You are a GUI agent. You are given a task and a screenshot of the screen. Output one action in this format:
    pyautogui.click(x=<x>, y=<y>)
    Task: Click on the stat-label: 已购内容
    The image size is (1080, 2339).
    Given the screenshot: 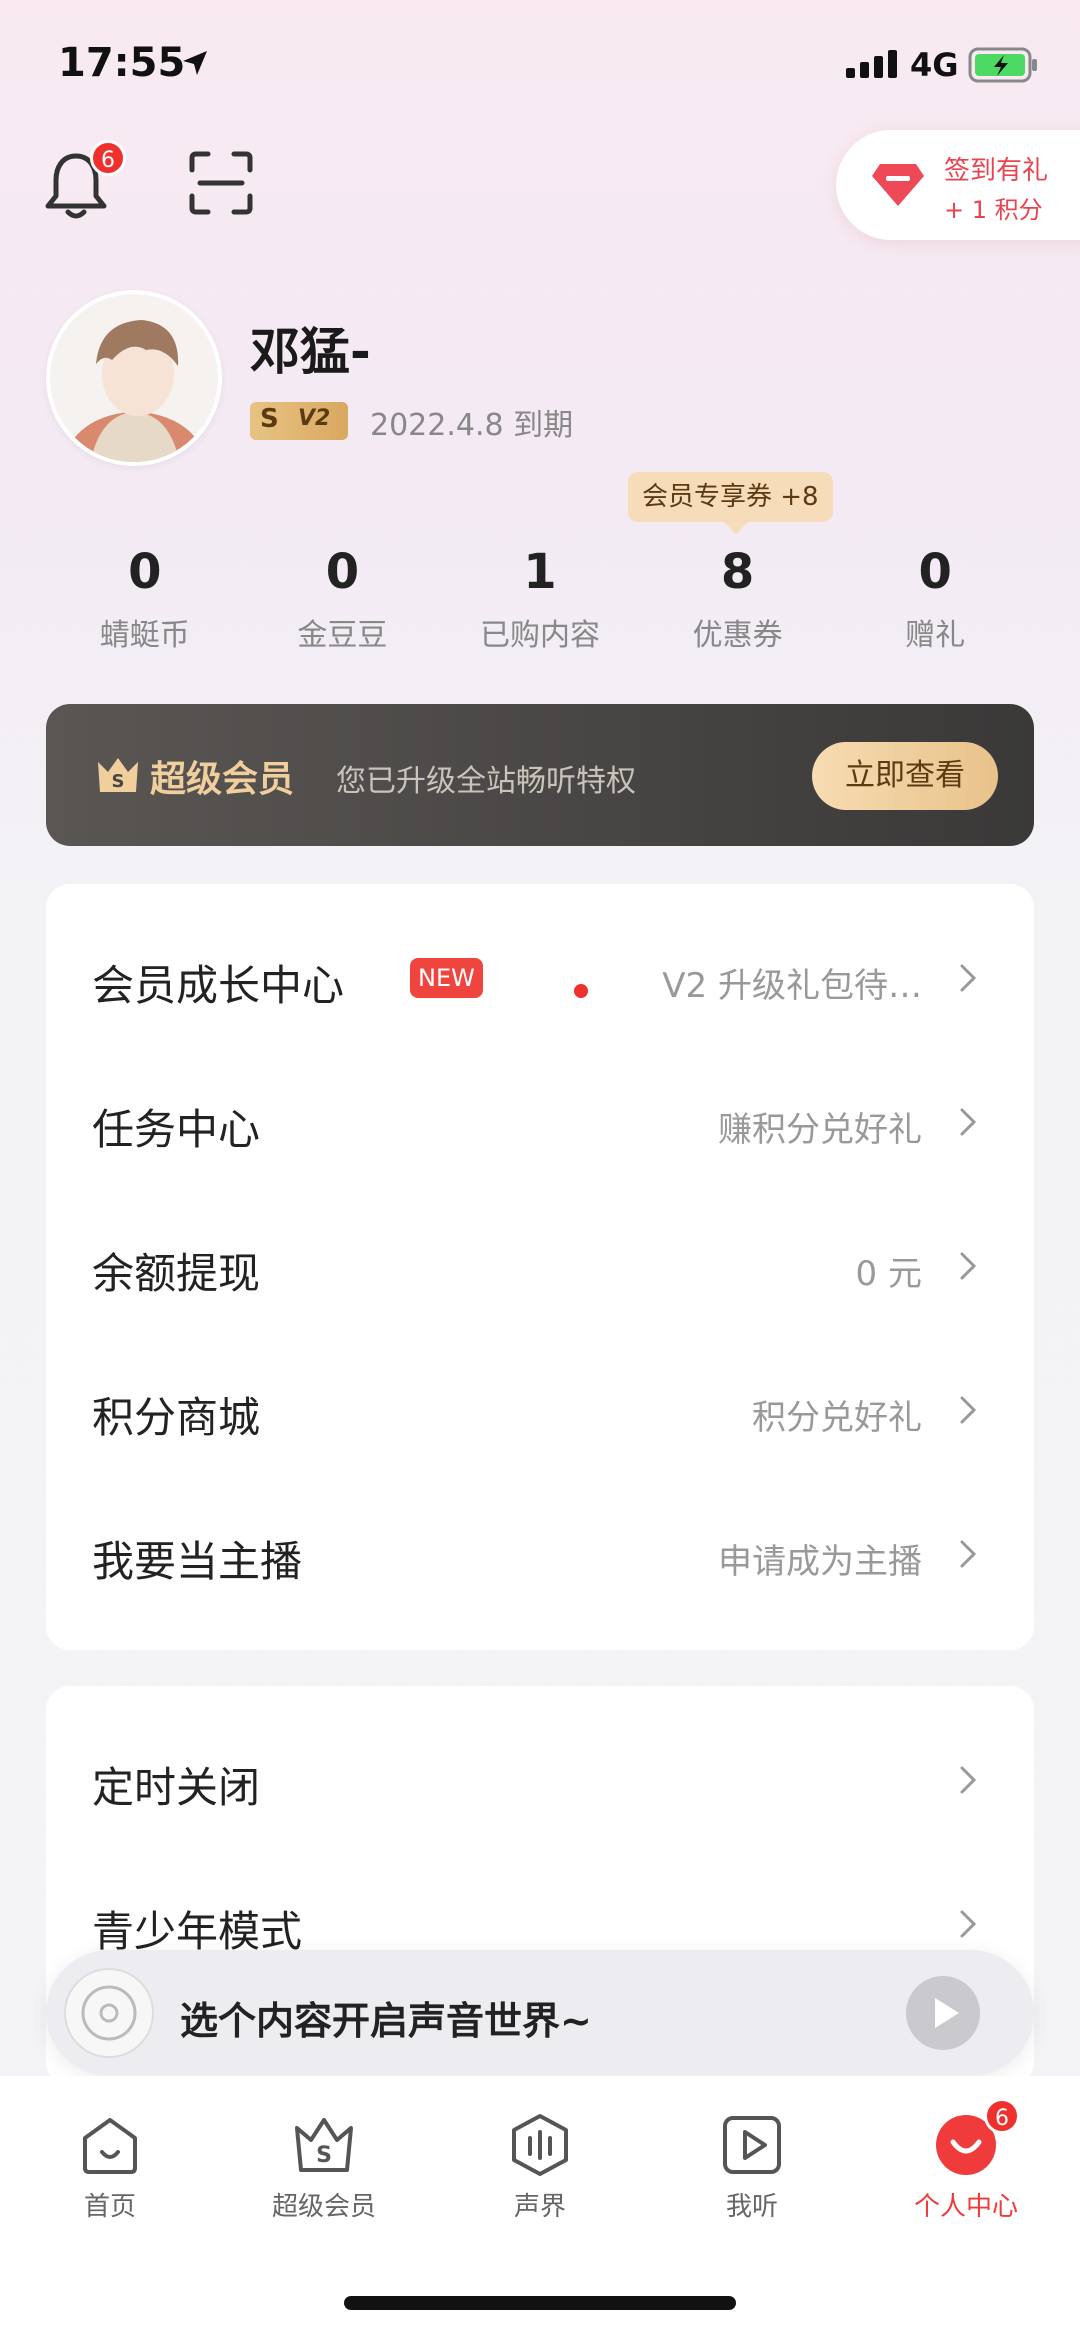 What is the action you would take?
    pyautogui.click(x=539, y=635)
    